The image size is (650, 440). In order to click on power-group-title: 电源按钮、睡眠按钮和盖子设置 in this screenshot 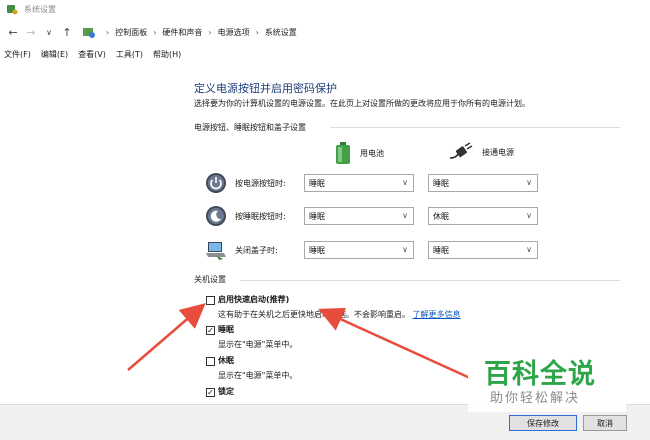, I will do `click(250, 127)`.